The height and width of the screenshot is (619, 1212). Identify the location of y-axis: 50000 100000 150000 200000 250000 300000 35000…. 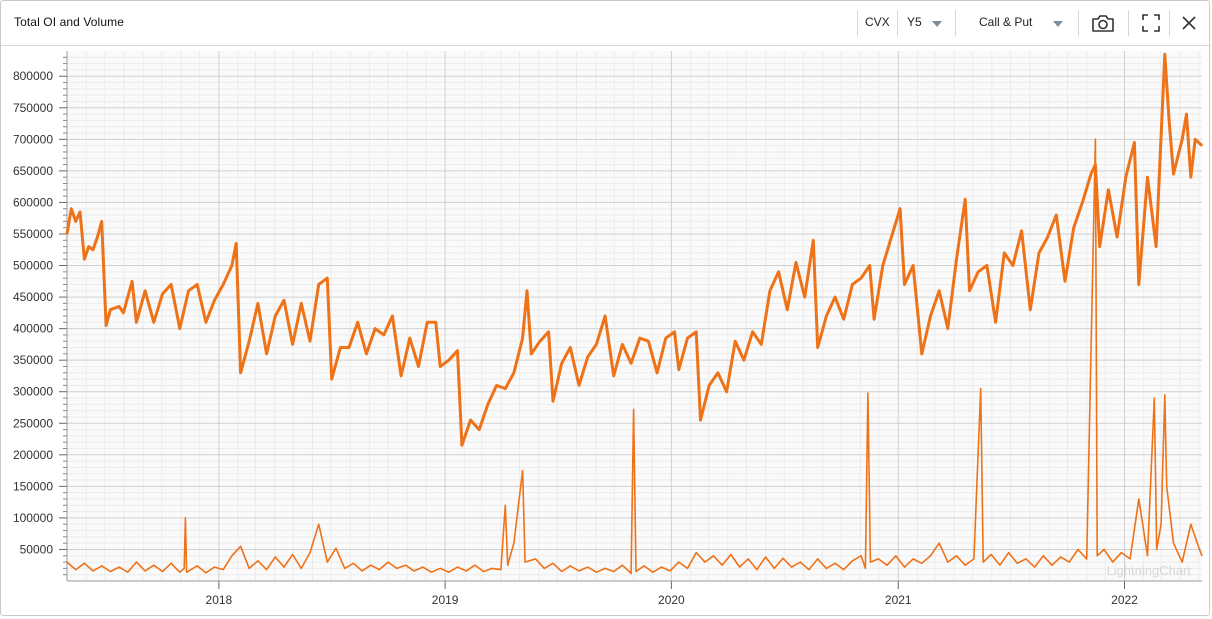
(40, 316).